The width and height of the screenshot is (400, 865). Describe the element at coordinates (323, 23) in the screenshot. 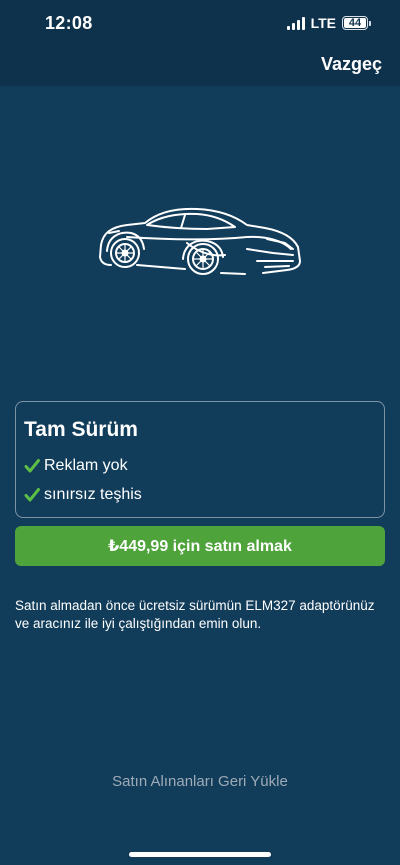

I see `network-type: LTE` at that location.